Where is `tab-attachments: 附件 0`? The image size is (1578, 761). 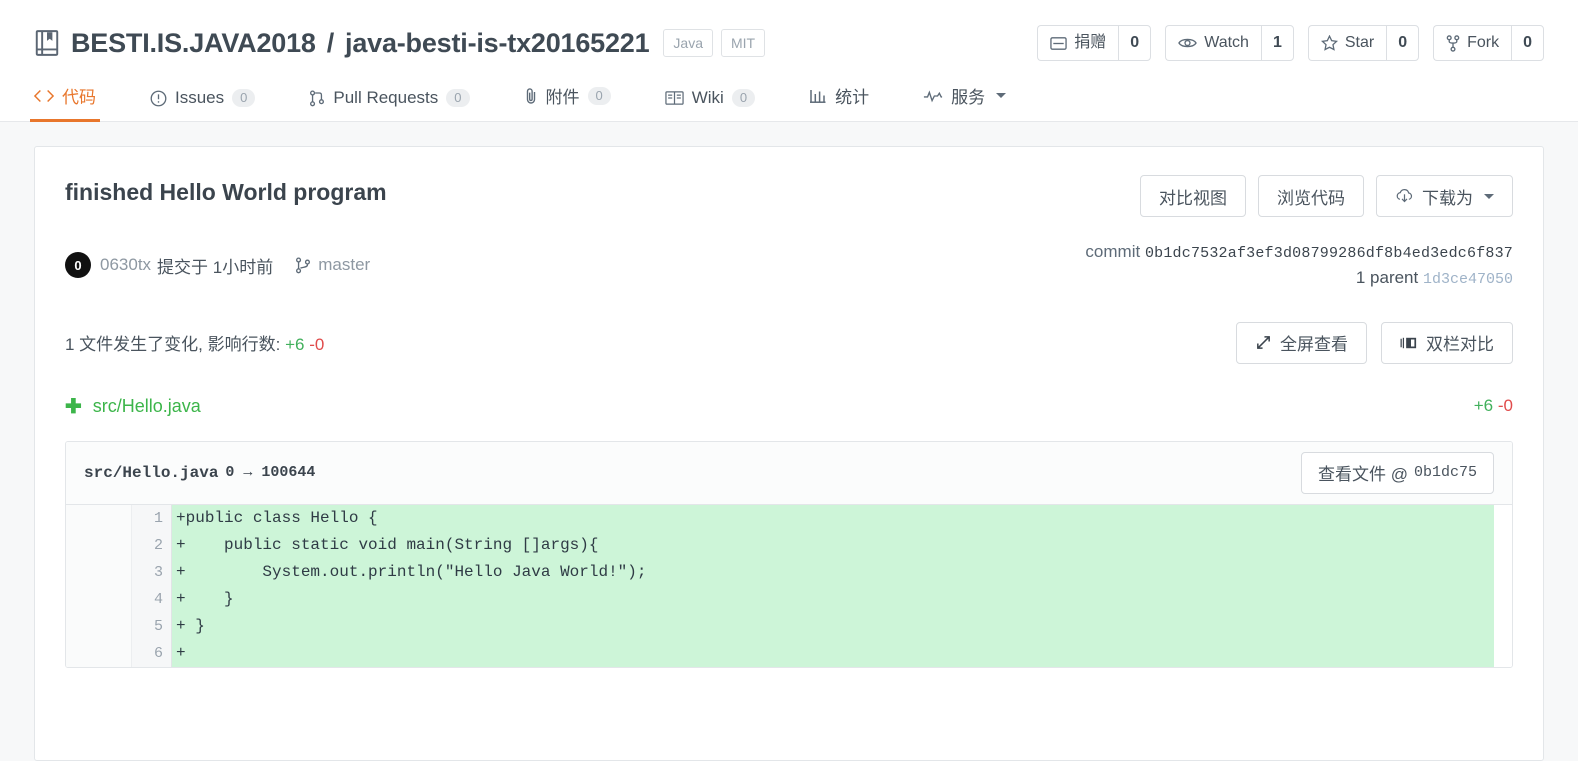 tab-attachments: 附件 0 is located at coordinates (567, 102).